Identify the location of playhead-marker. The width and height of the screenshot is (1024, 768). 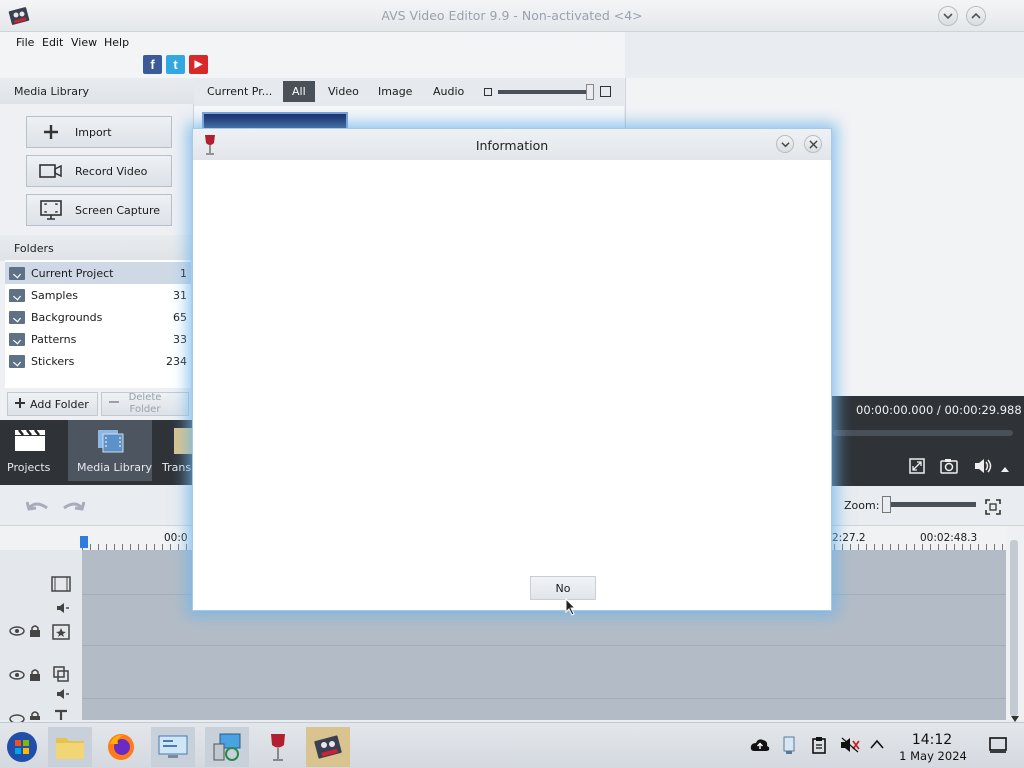
(84, 542).